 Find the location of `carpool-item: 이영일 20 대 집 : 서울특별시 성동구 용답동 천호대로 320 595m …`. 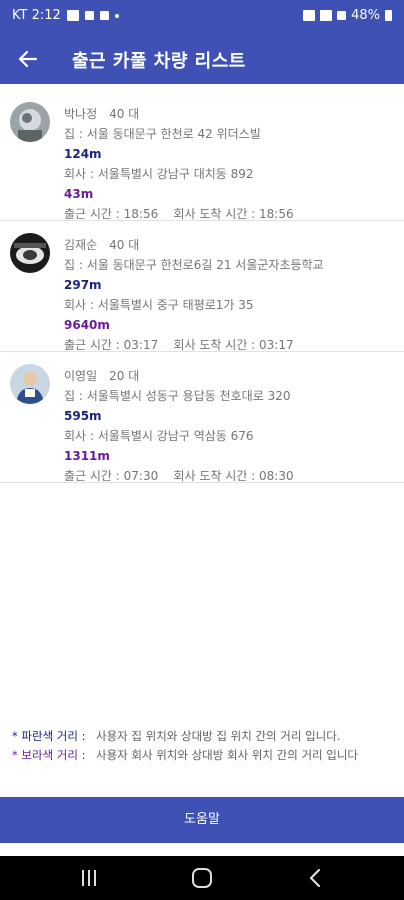

carpool-item: 이영일 20 대 집 : 서울특별시 성동구 용답동 천호대로 320 595m … is located at coordinates (202, 417).